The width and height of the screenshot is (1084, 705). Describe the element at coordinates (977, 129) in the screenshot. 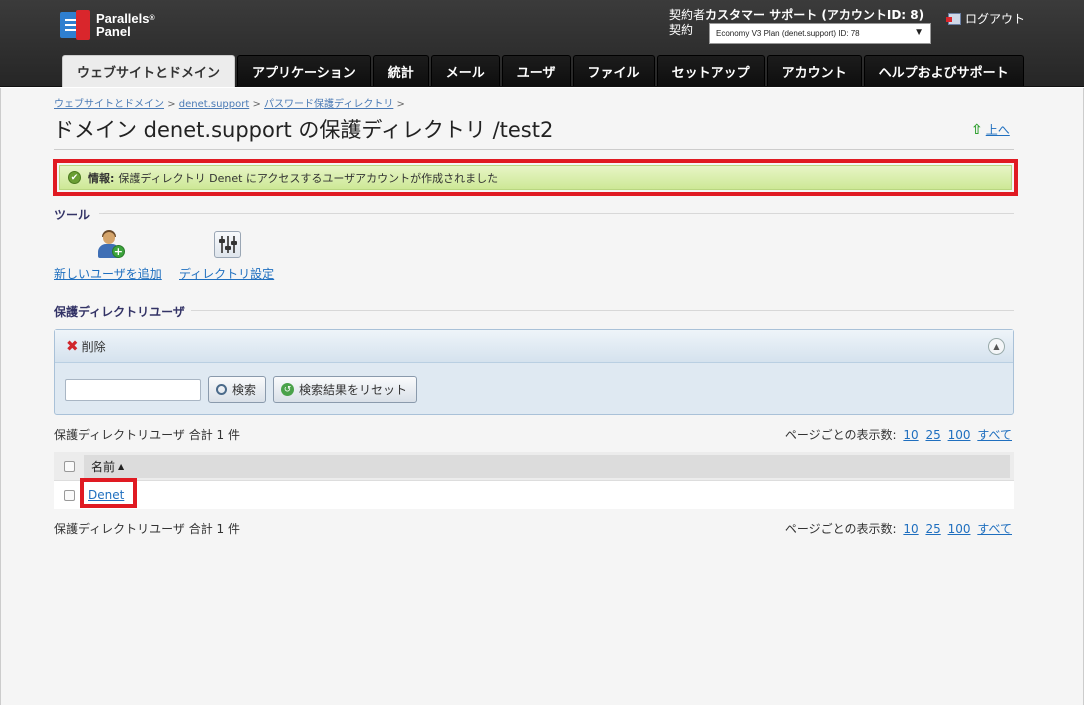

I see `up-arrow-icon: ⇧` at that location.